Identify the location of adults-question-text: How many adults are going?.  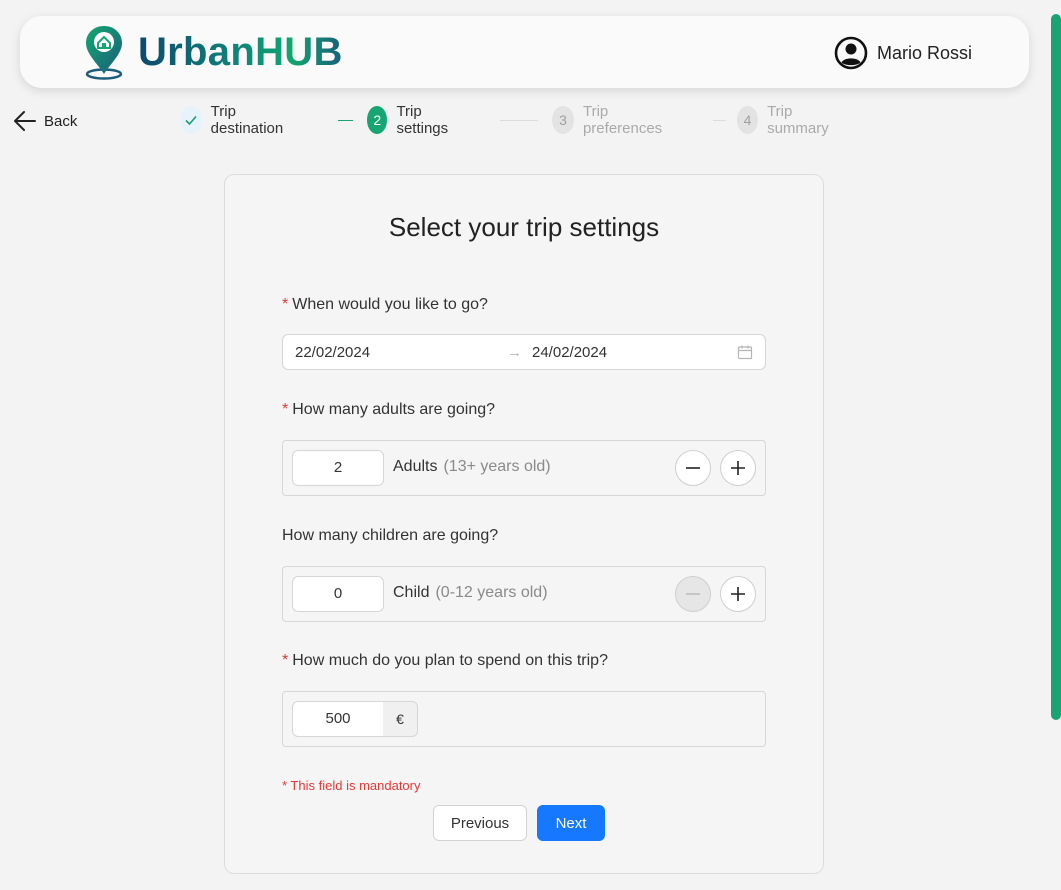
(394, 409).